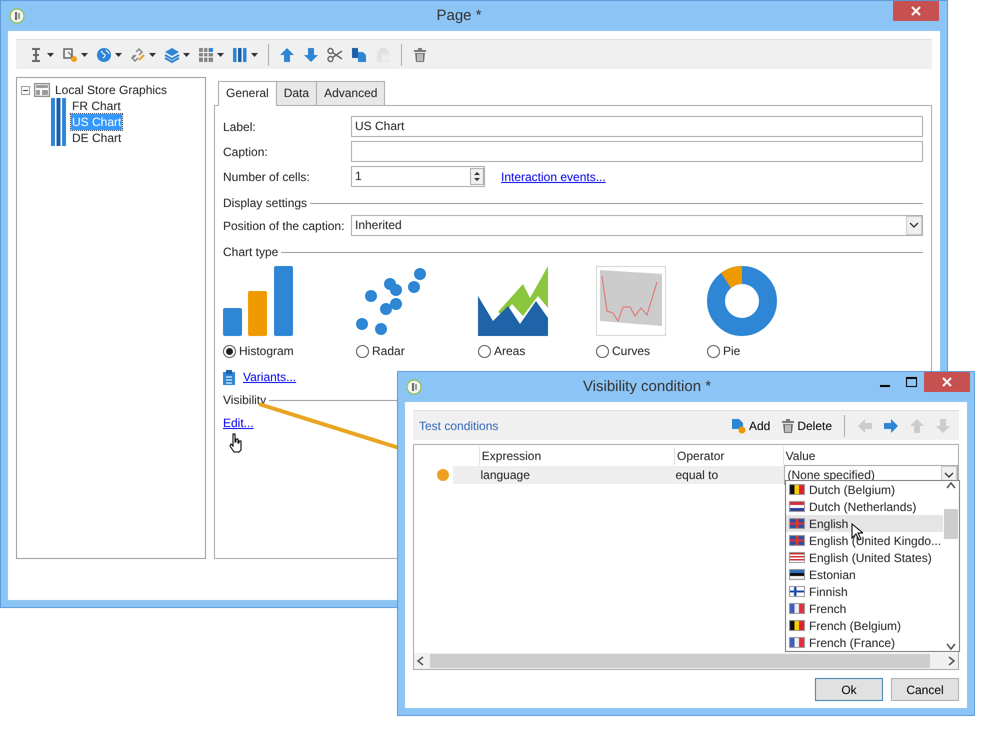  Describe the element at coordinates (111, 90) in the screenshot. I see `tree-item: Local Store Graphics` at that location.